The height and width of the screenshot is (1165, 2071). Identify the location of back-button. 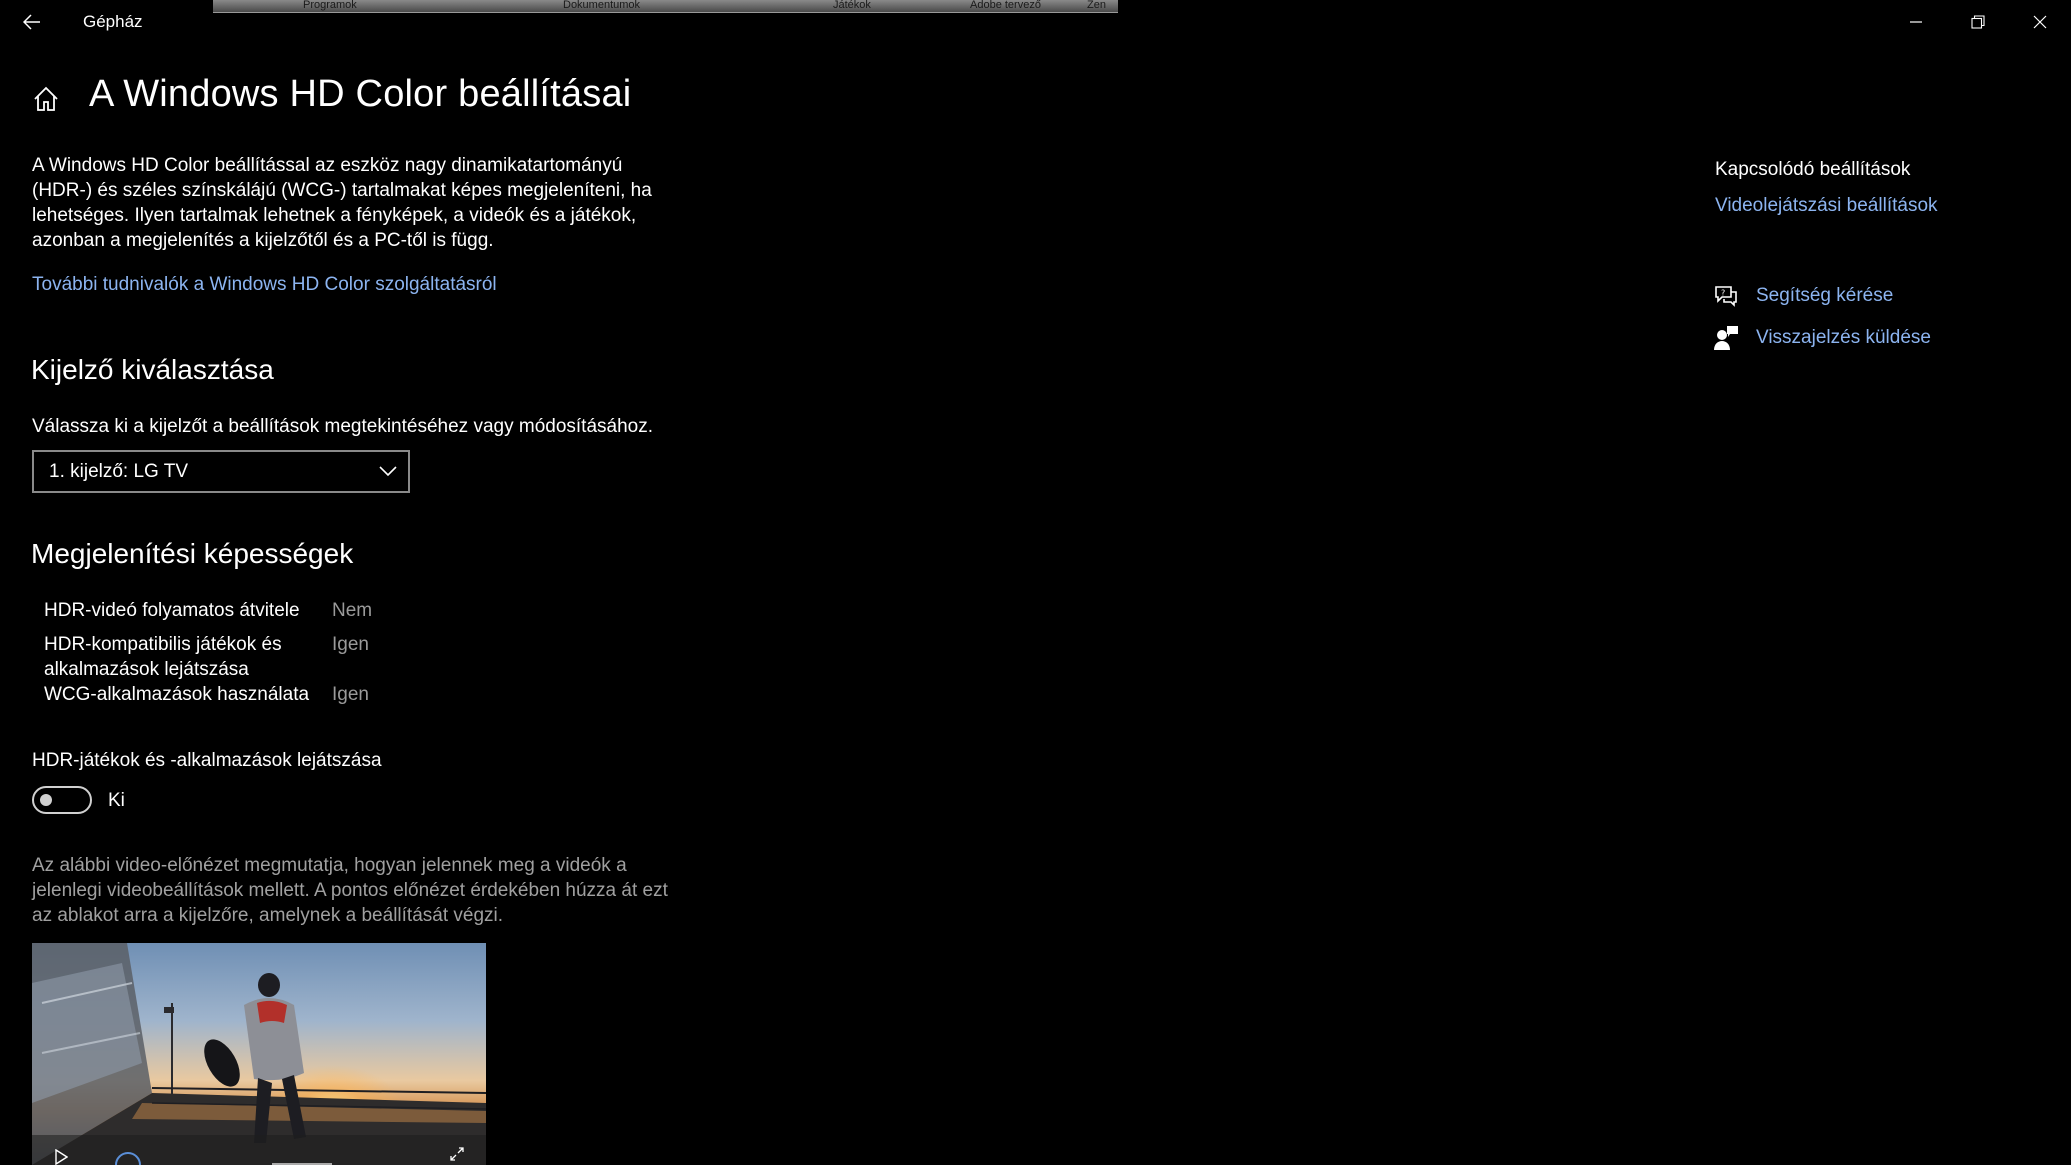
(32, 22).